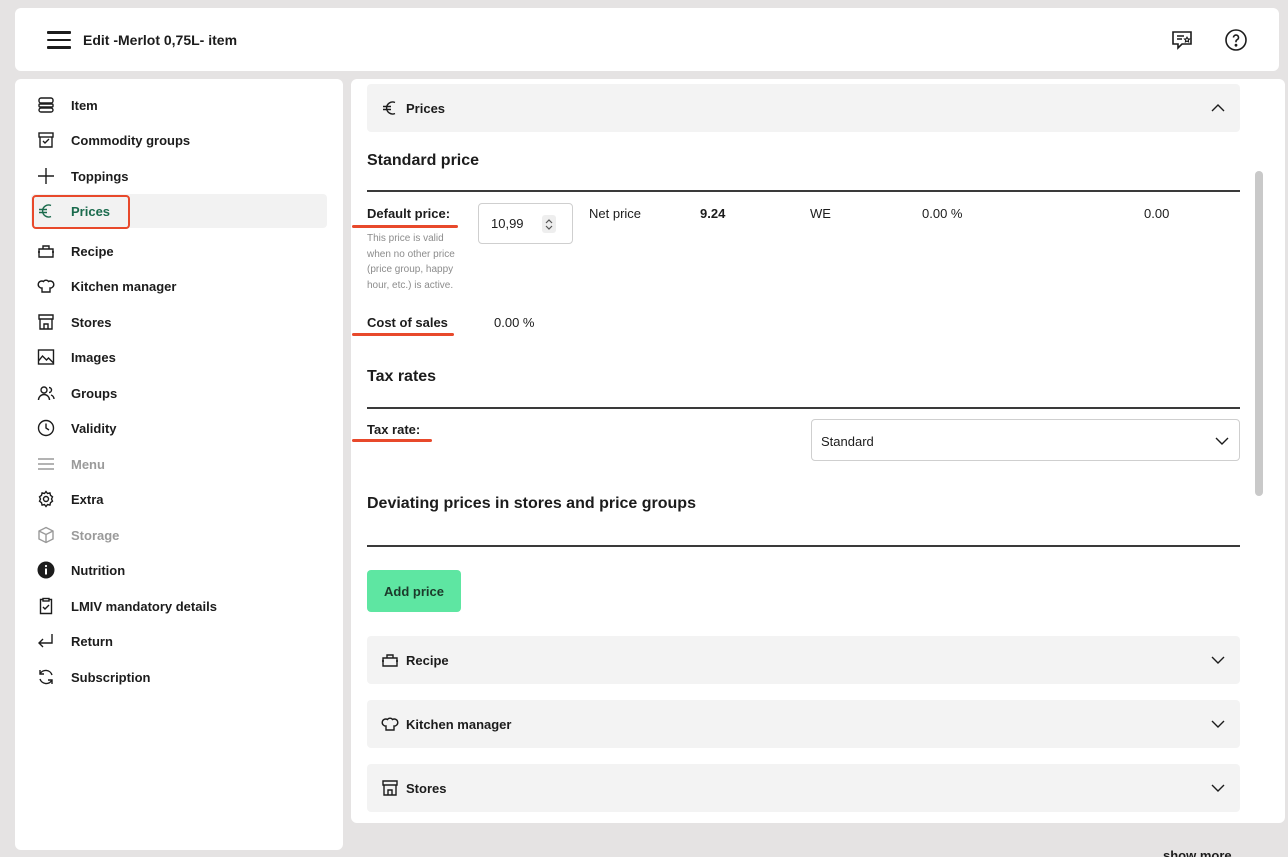 The width and height of the screenshot is (1288, 857). Describe the element at coordinates (426, 108) in the screenshot. I see `accordion-title: Prices` at that location.